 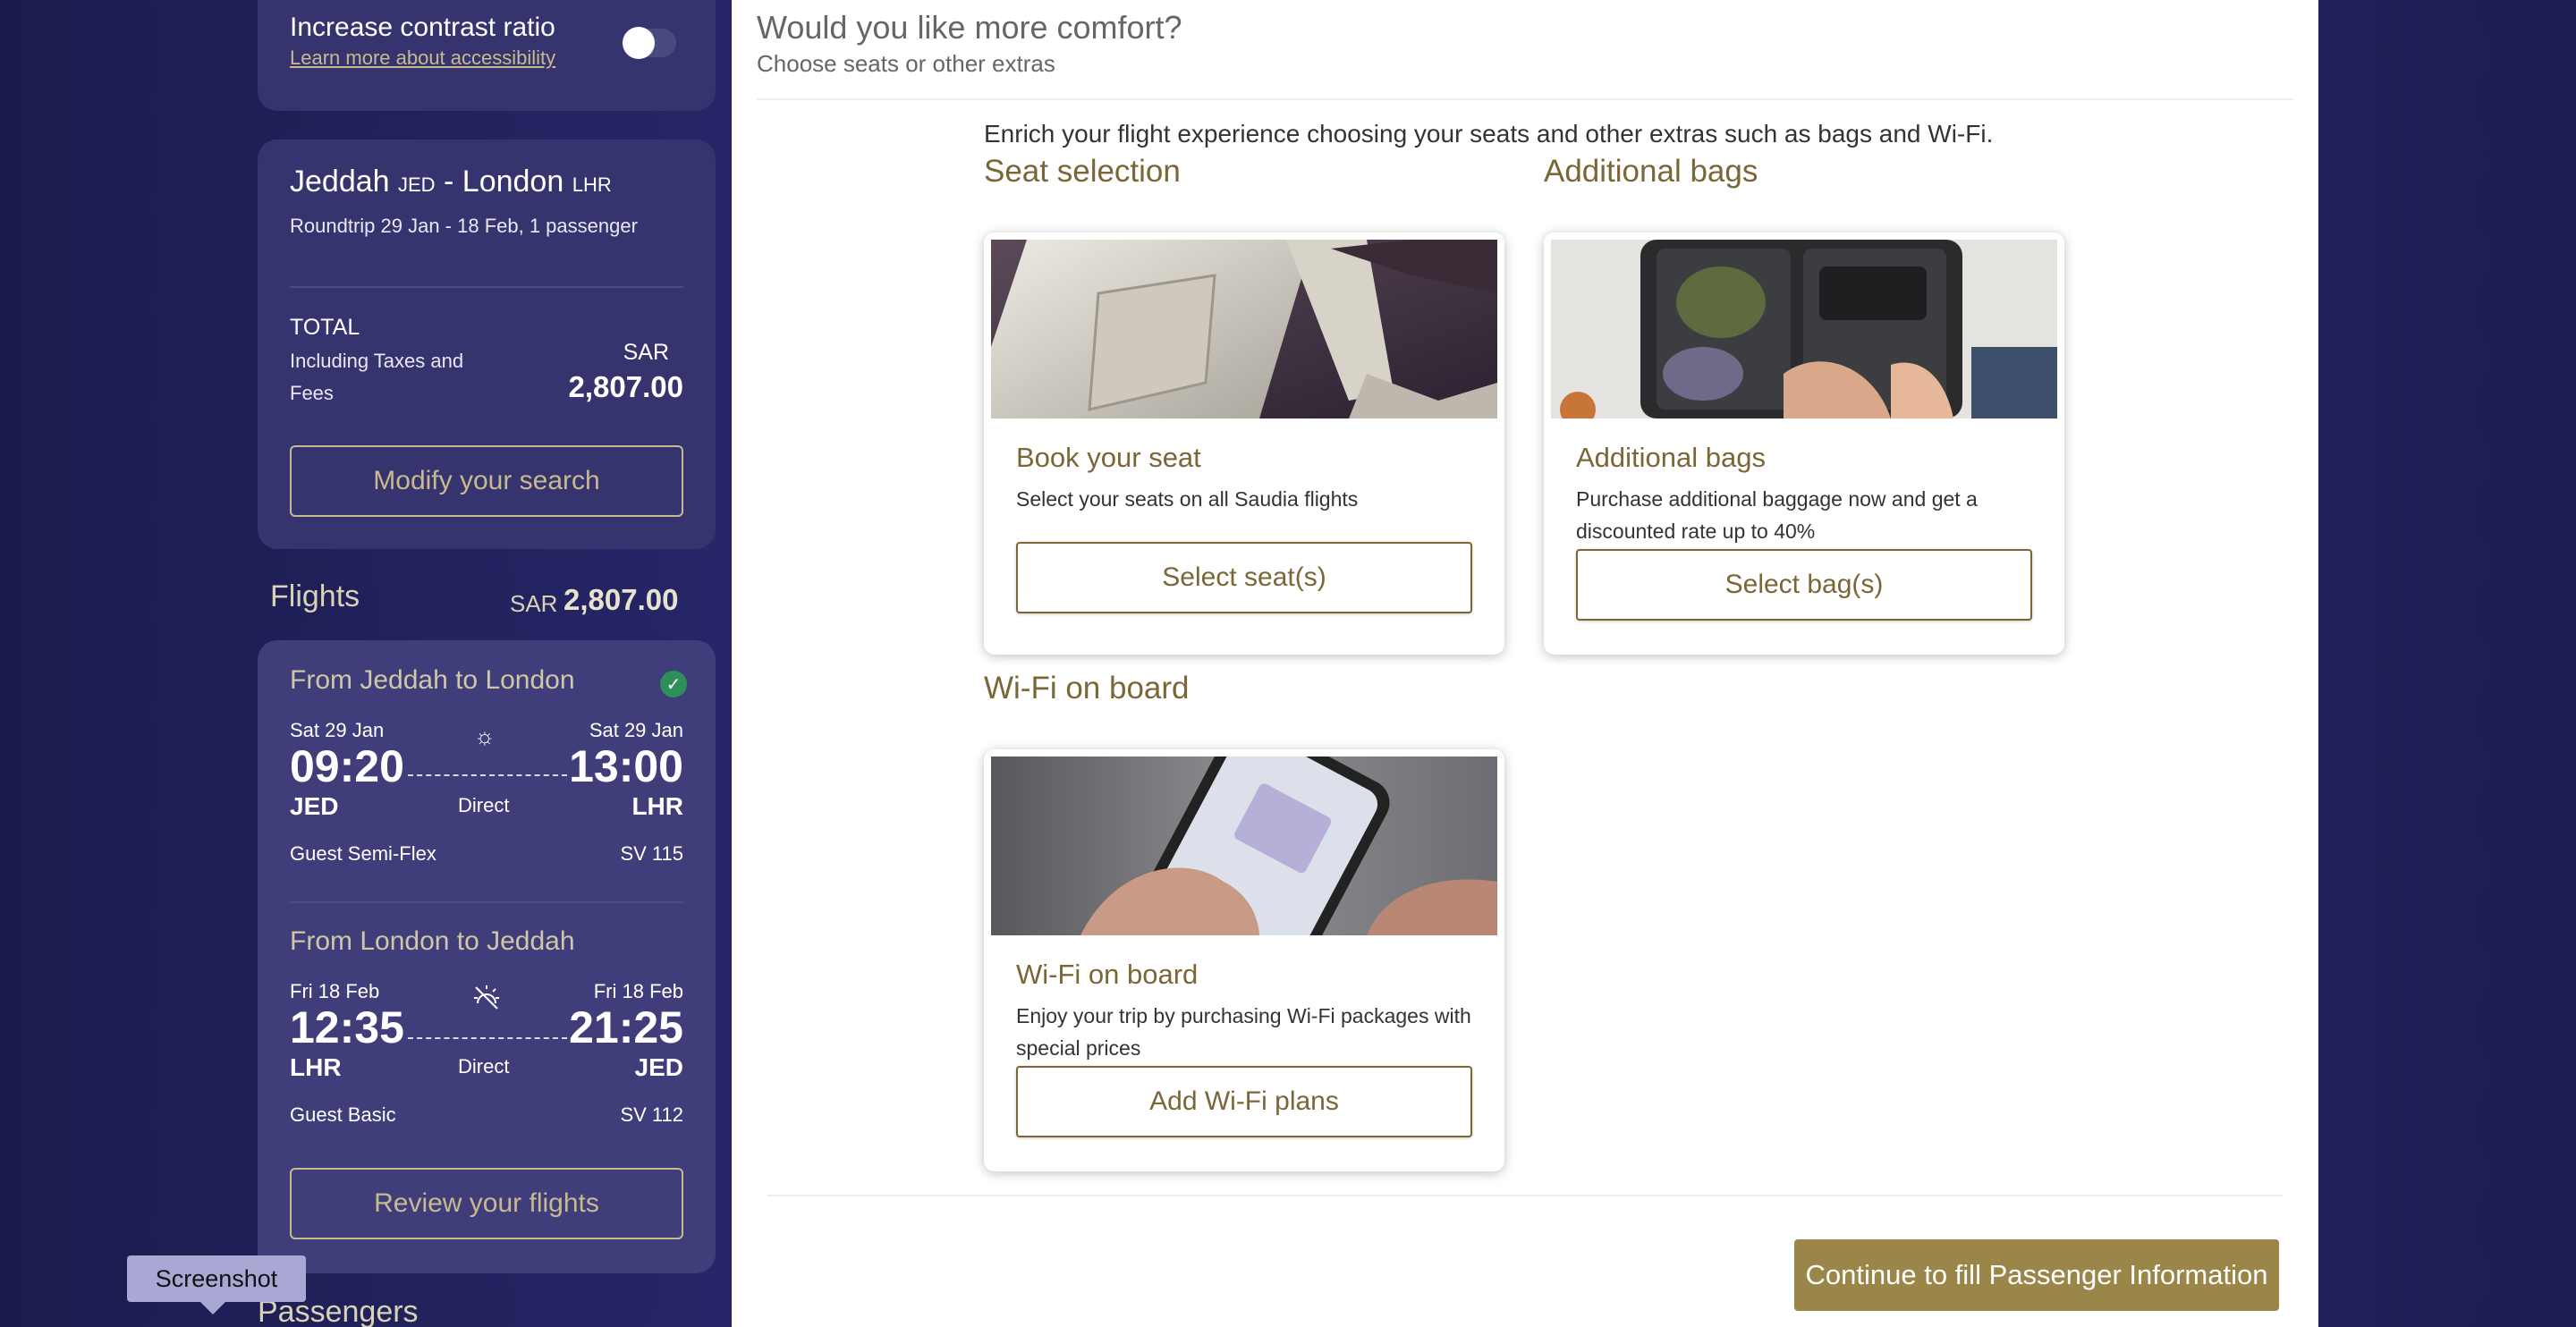 I want to click on total-amount: 2,807.00, so click(x=625, y=386).